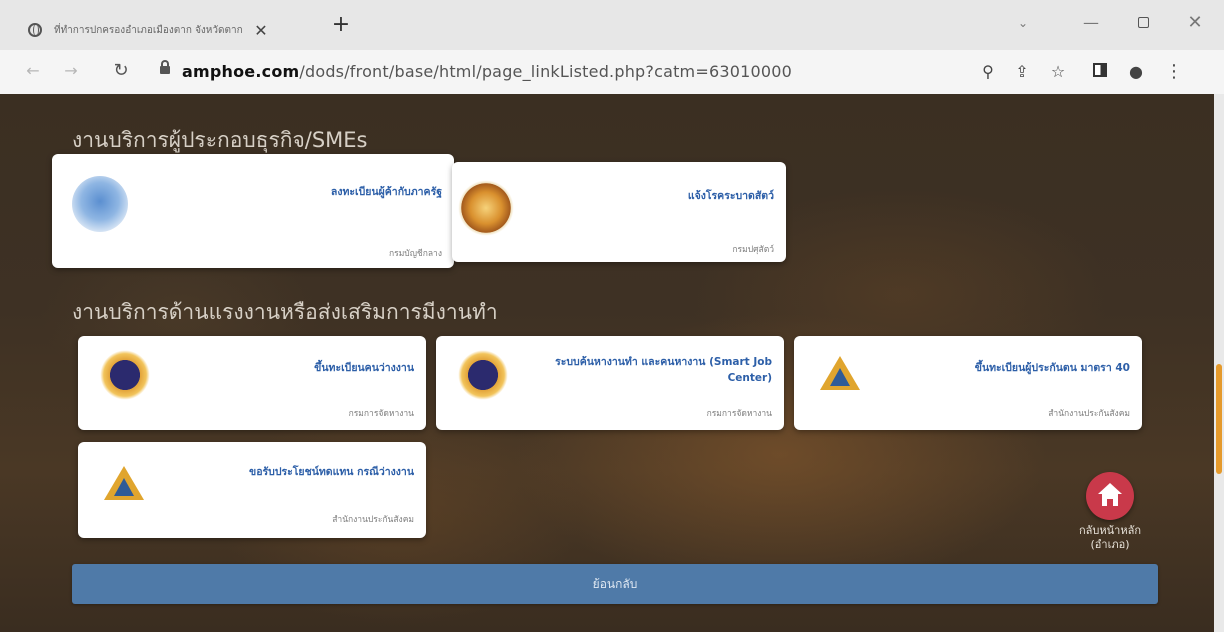 This screenshot has width=1224, height=632. I want to click on star-icon: ☆, so click(1058, 72).